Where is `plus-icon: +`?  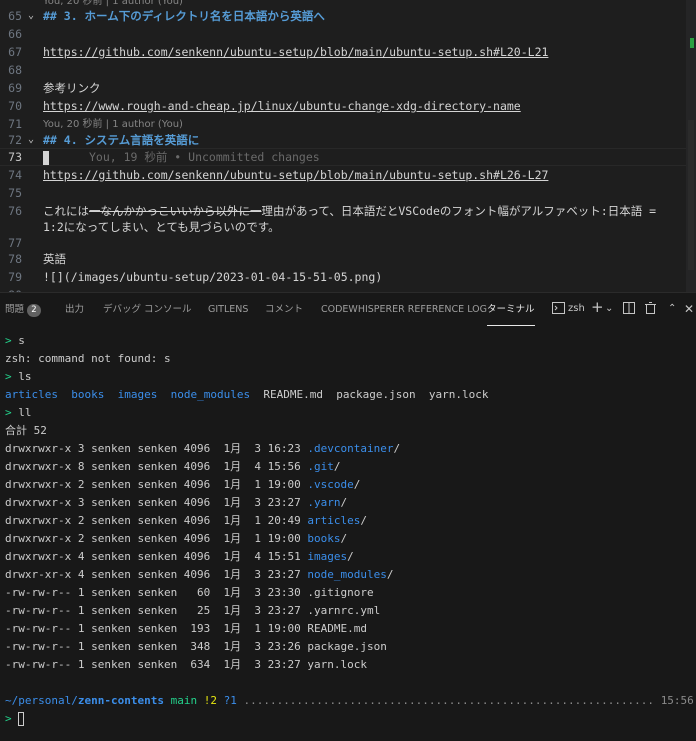 plus-icon: + is located at coordinates (597, 307).